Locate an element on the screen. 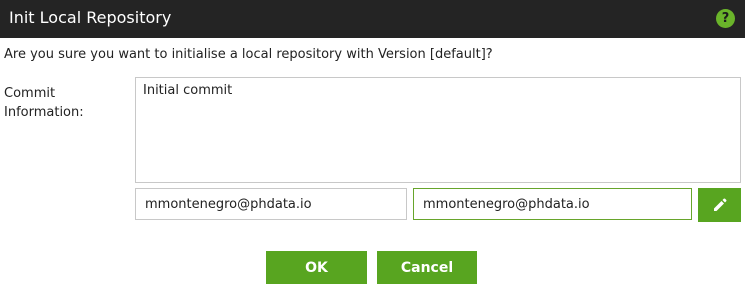 This screenshot has height=294, width=745. committer-email-input is located at coordinates (552, 204).